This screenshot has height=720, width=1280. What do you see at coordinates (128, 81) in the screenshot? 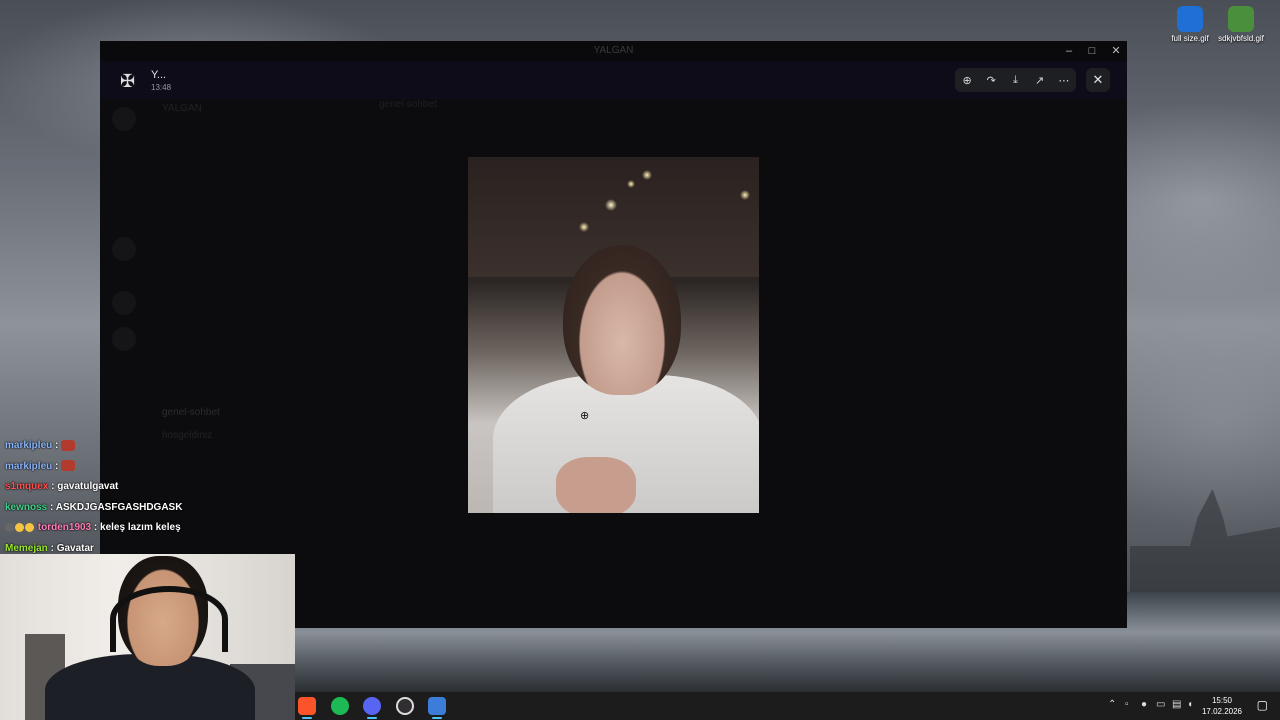
I see `server-cross-icon: ✠` at bounding box center [128, 81].